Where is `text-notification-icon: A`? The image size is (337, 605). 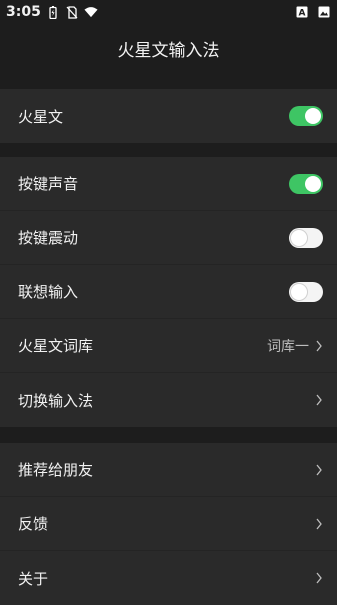 text-notification-icon: A is located at coordinates (302, 12).